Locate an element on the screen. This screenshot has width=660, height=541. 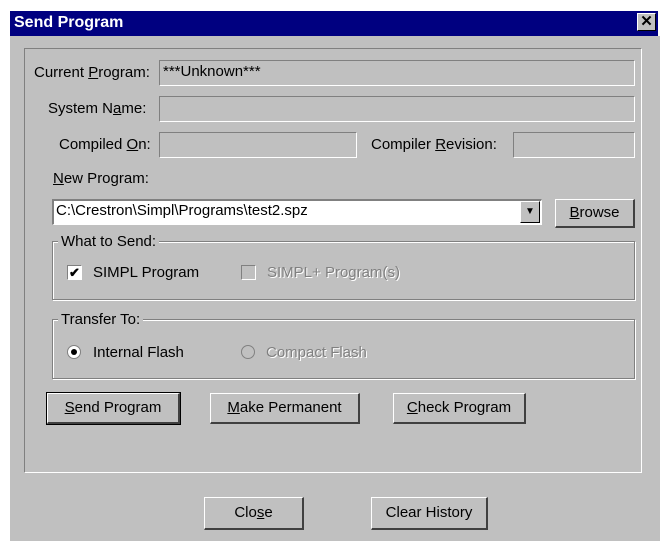
new-program-label: New Program: is located at coordinates (101, 178).